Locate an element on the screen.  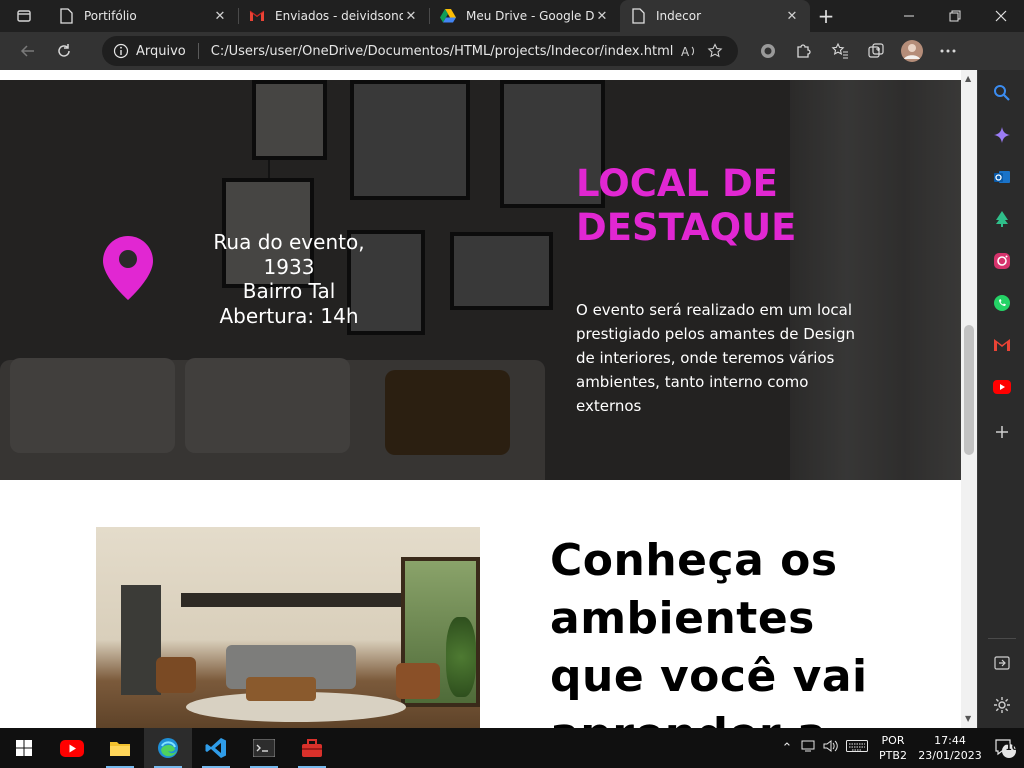
notification-count: 10 is located at coordinates (1011, 748).